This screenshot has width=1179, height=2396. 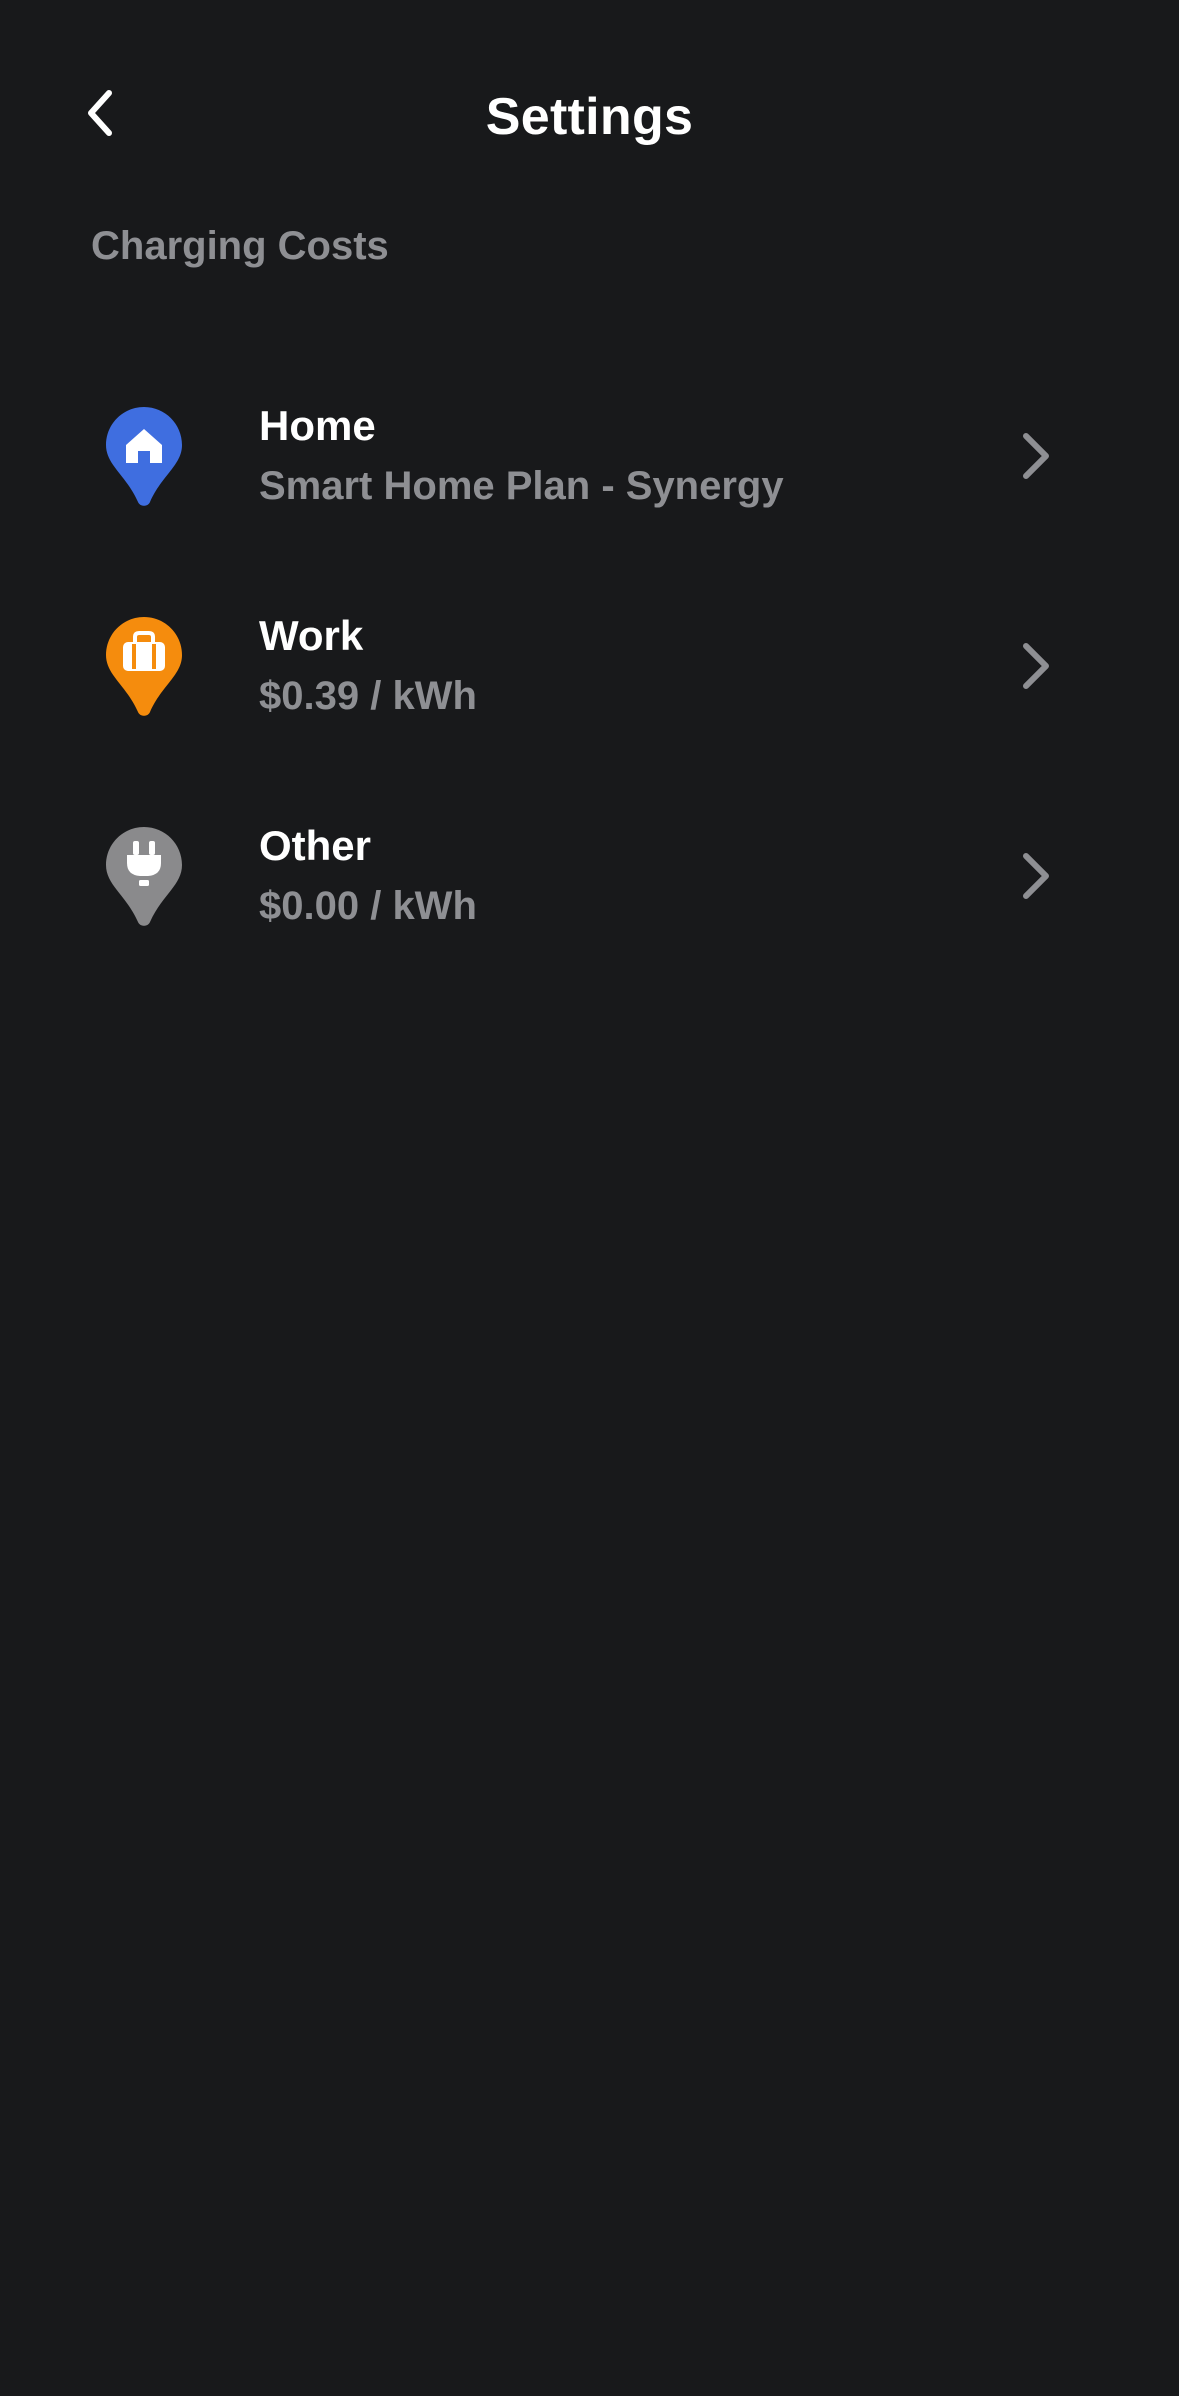 I want to click on location-row-other: Other $0.00 / kWh, so click(x=589, y=875).